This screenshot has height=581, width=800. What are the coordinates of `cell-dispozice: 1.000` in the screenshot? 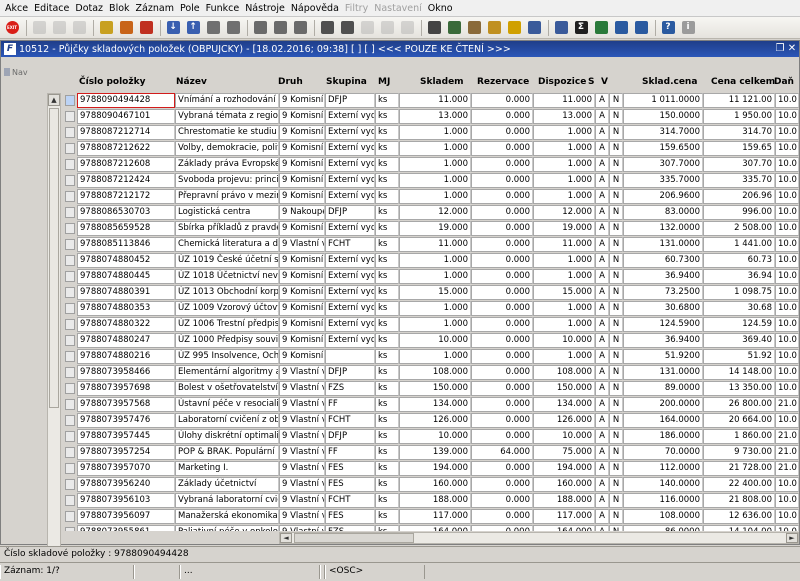 It's located at (564, 276).